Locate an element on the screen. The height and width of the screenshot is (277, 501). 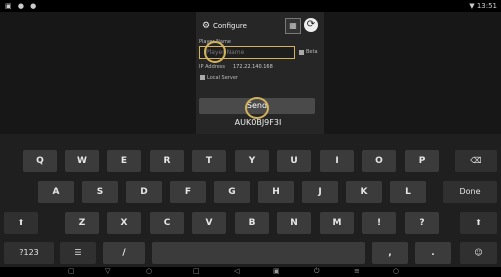
key-x: X is located at coordinates (124, 223).